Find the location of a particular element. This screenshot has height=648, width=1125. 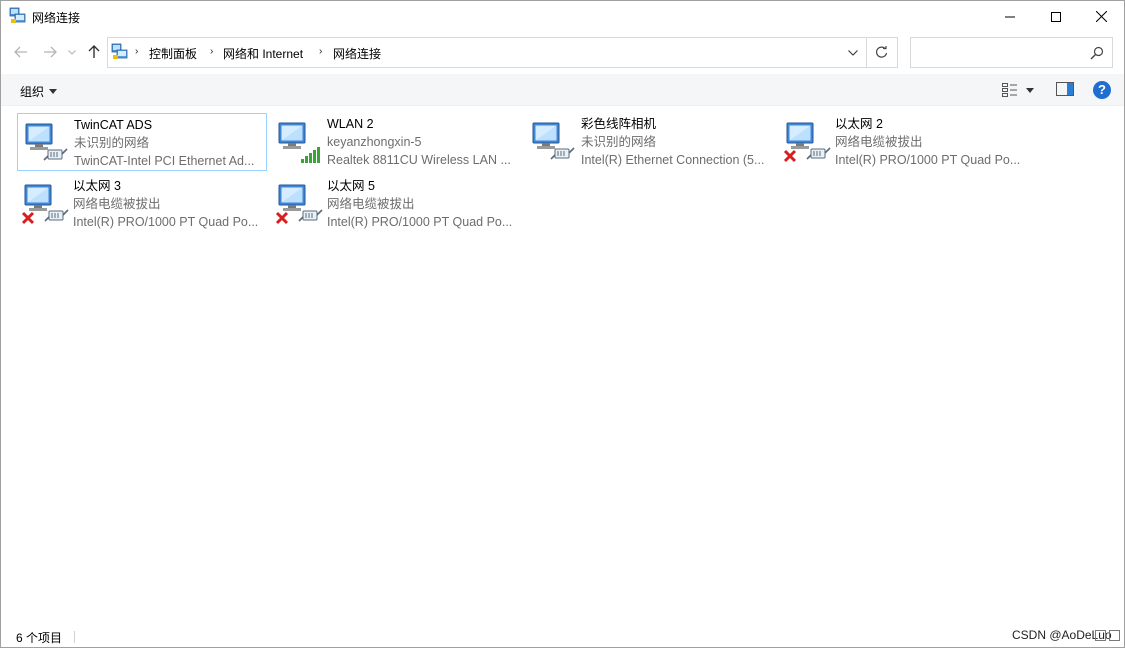

back-button is located at coordinates (21, 52).